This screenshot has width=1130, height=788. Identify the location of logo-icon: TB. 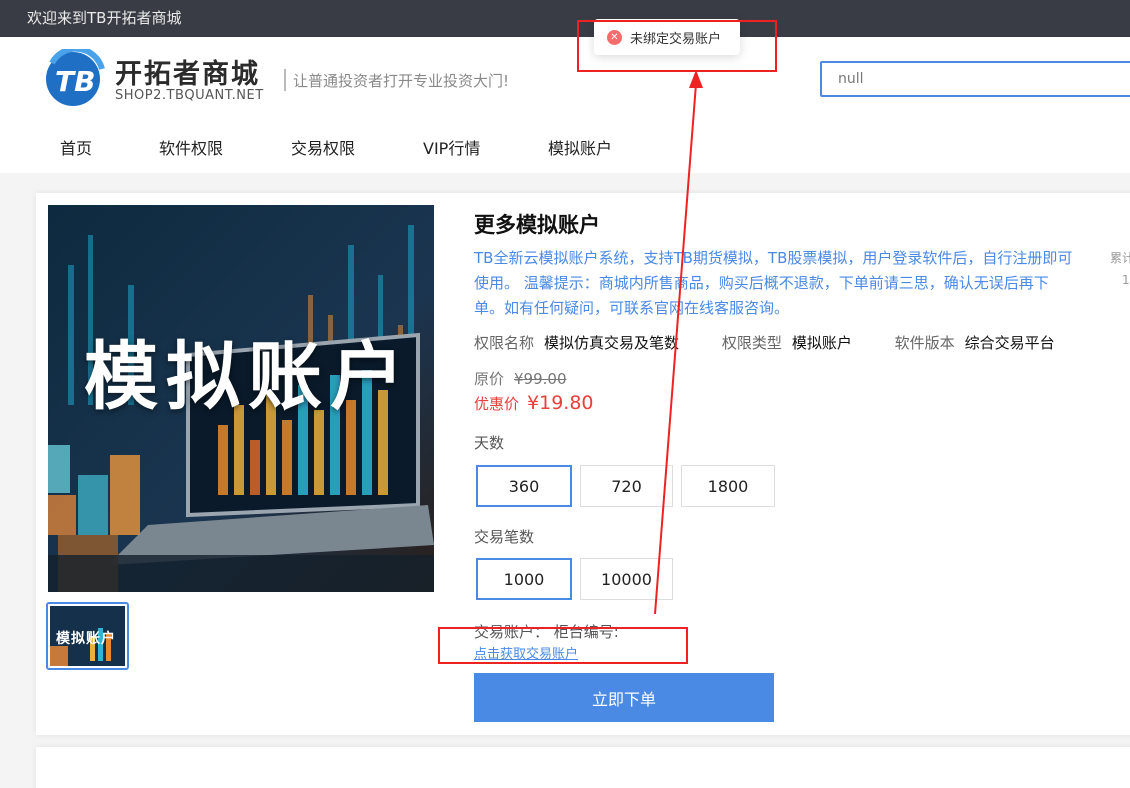
(75, 76).